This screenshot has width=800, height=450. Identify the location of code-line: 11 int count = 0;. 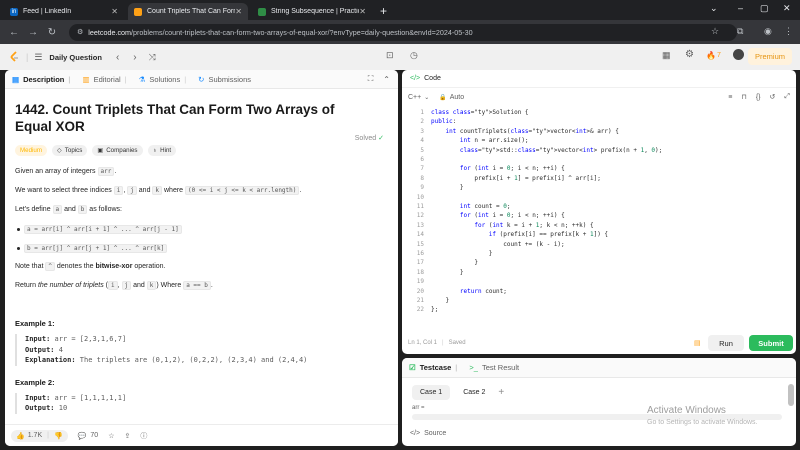
(599, 206).